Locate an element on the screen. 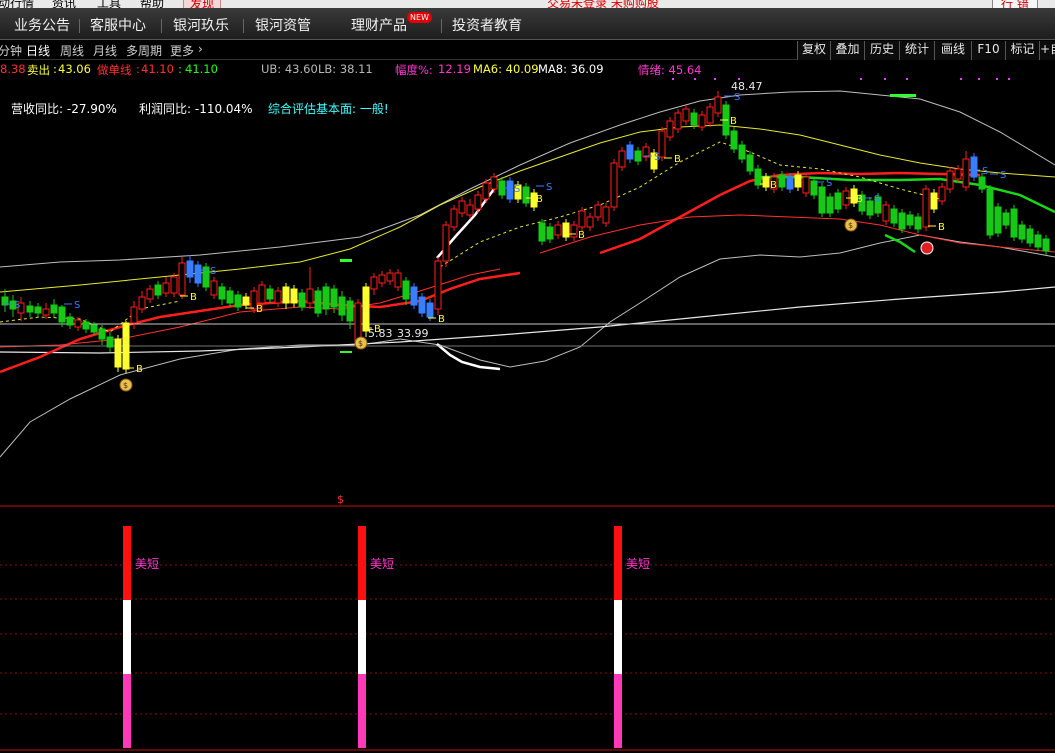 The height and width of the screenshot is (753, 1055). top-menu-bar: 动行情 资讯 工具 帮助 发现 交易未登录 未购购股 行 错 is located at coordinates (527, 4).